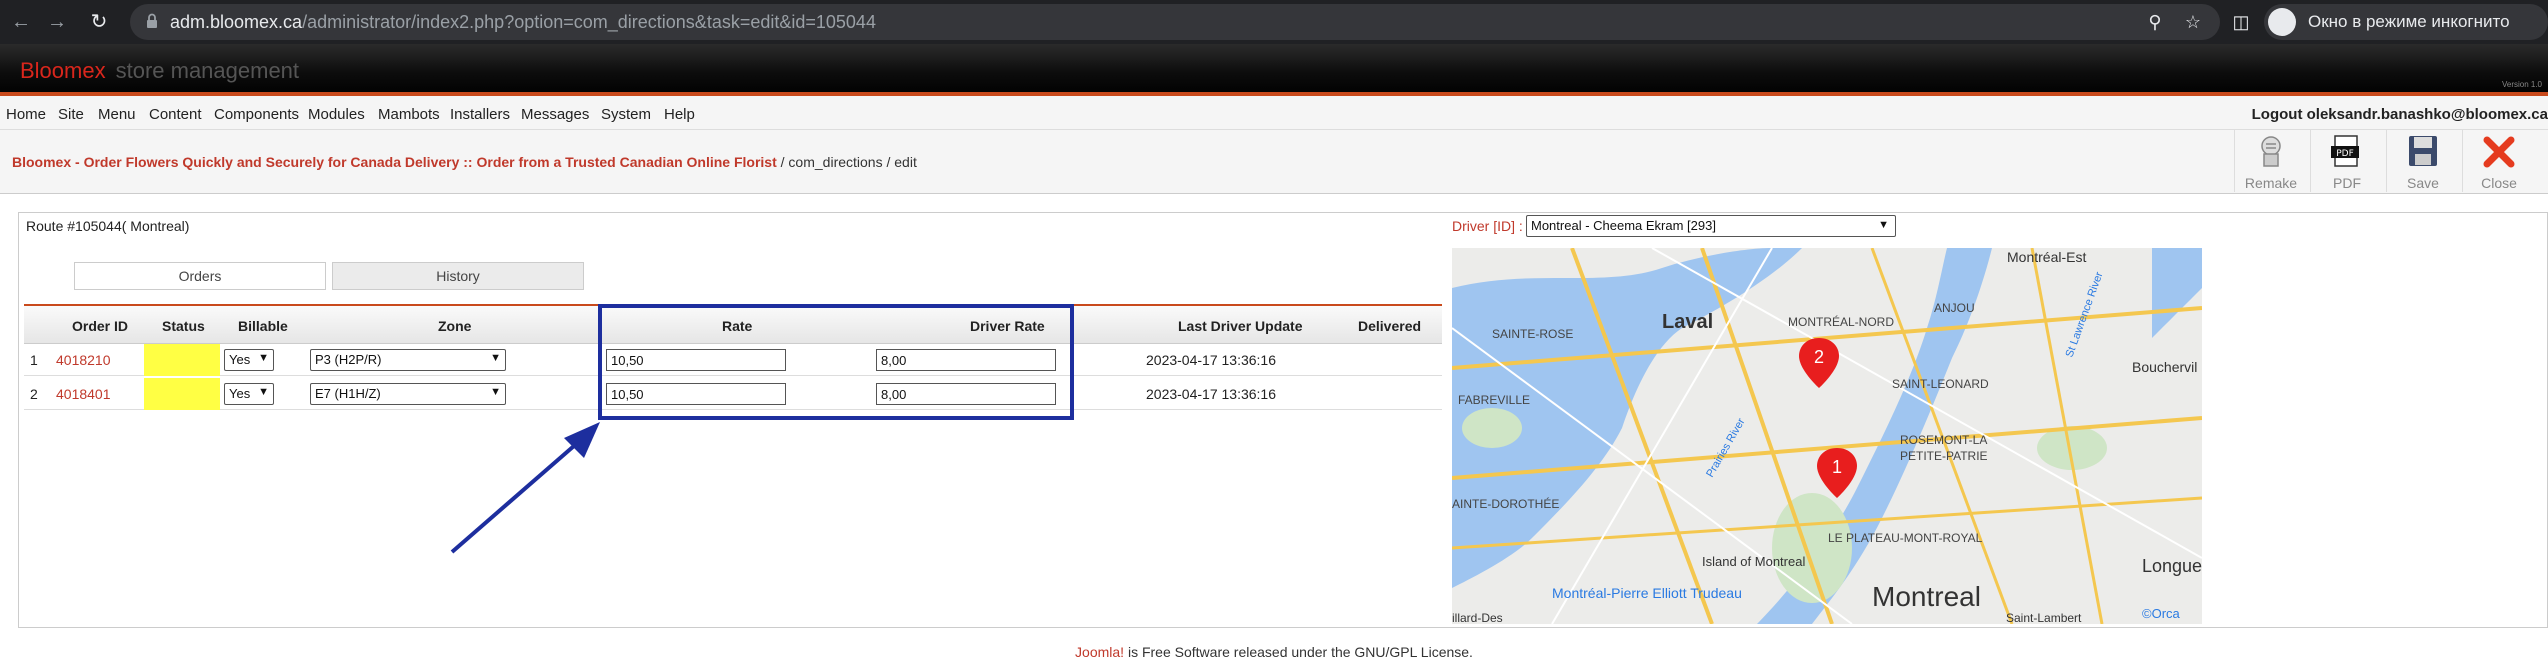 The width and height of the screenshot is (2548, 672). What do you see at coordinates (34, 360) in the screenshot?
I see `row-number: 1` at bounding box center [34, 360].